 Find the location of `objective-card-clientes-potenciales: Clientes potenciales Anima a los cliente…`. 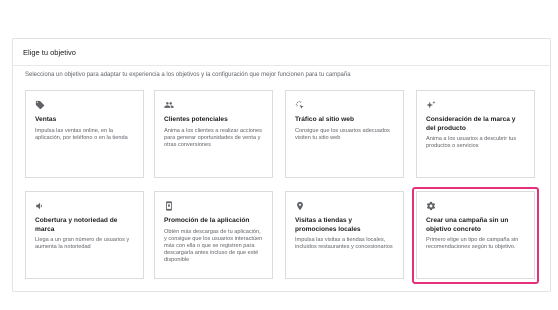

objective-card-clientes-potenciales: Clientes potenciales Anima a los cliente… is located at coordinates (213, 134).